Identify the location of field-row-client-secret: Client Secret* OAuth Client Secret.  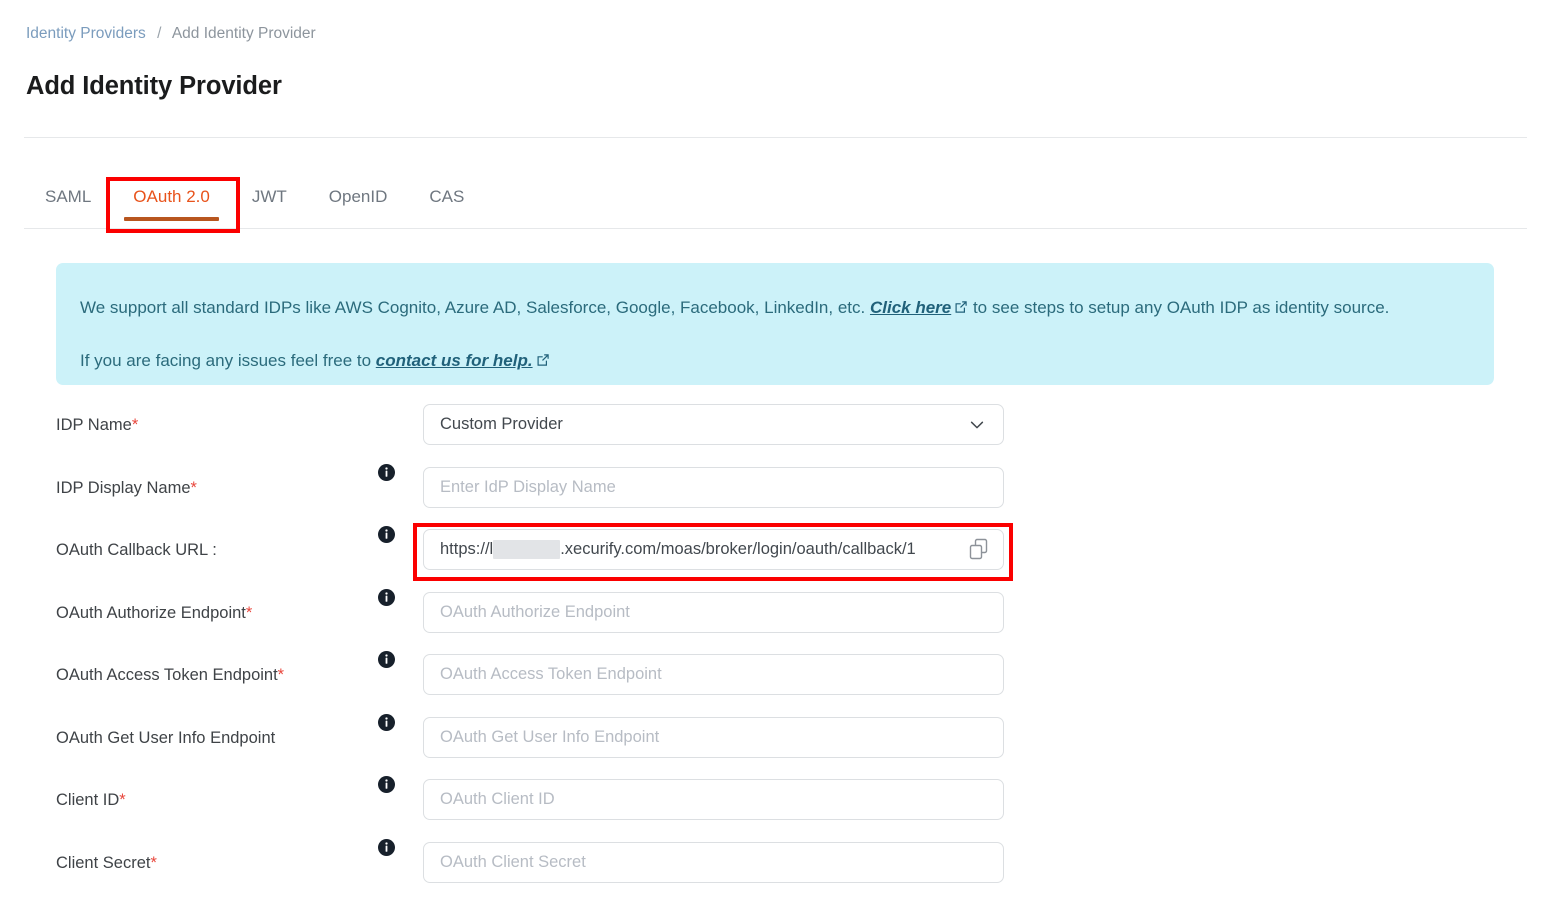
(775, 867).